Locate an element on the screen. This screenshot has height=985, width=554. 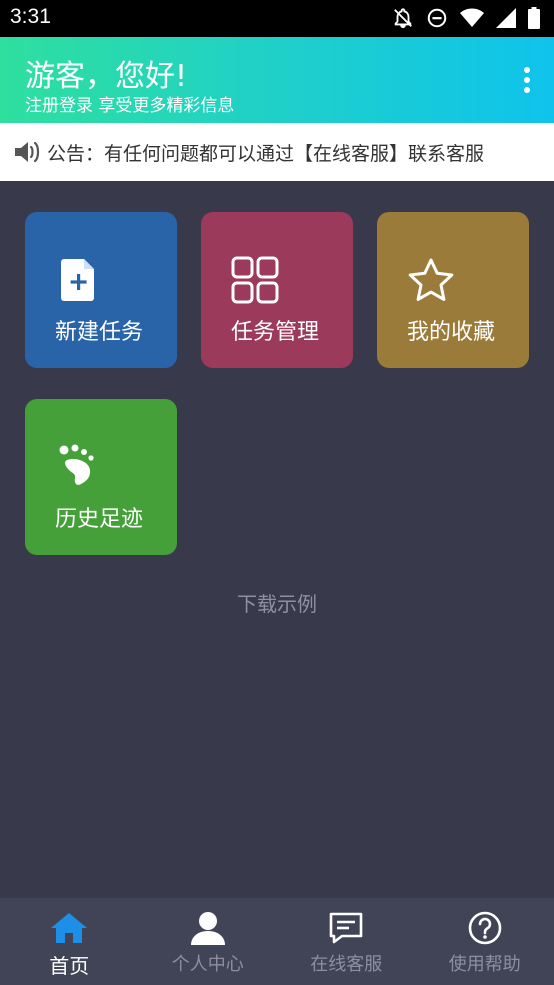
nav-label: 个人中心 is located at coordinates (207, 964).